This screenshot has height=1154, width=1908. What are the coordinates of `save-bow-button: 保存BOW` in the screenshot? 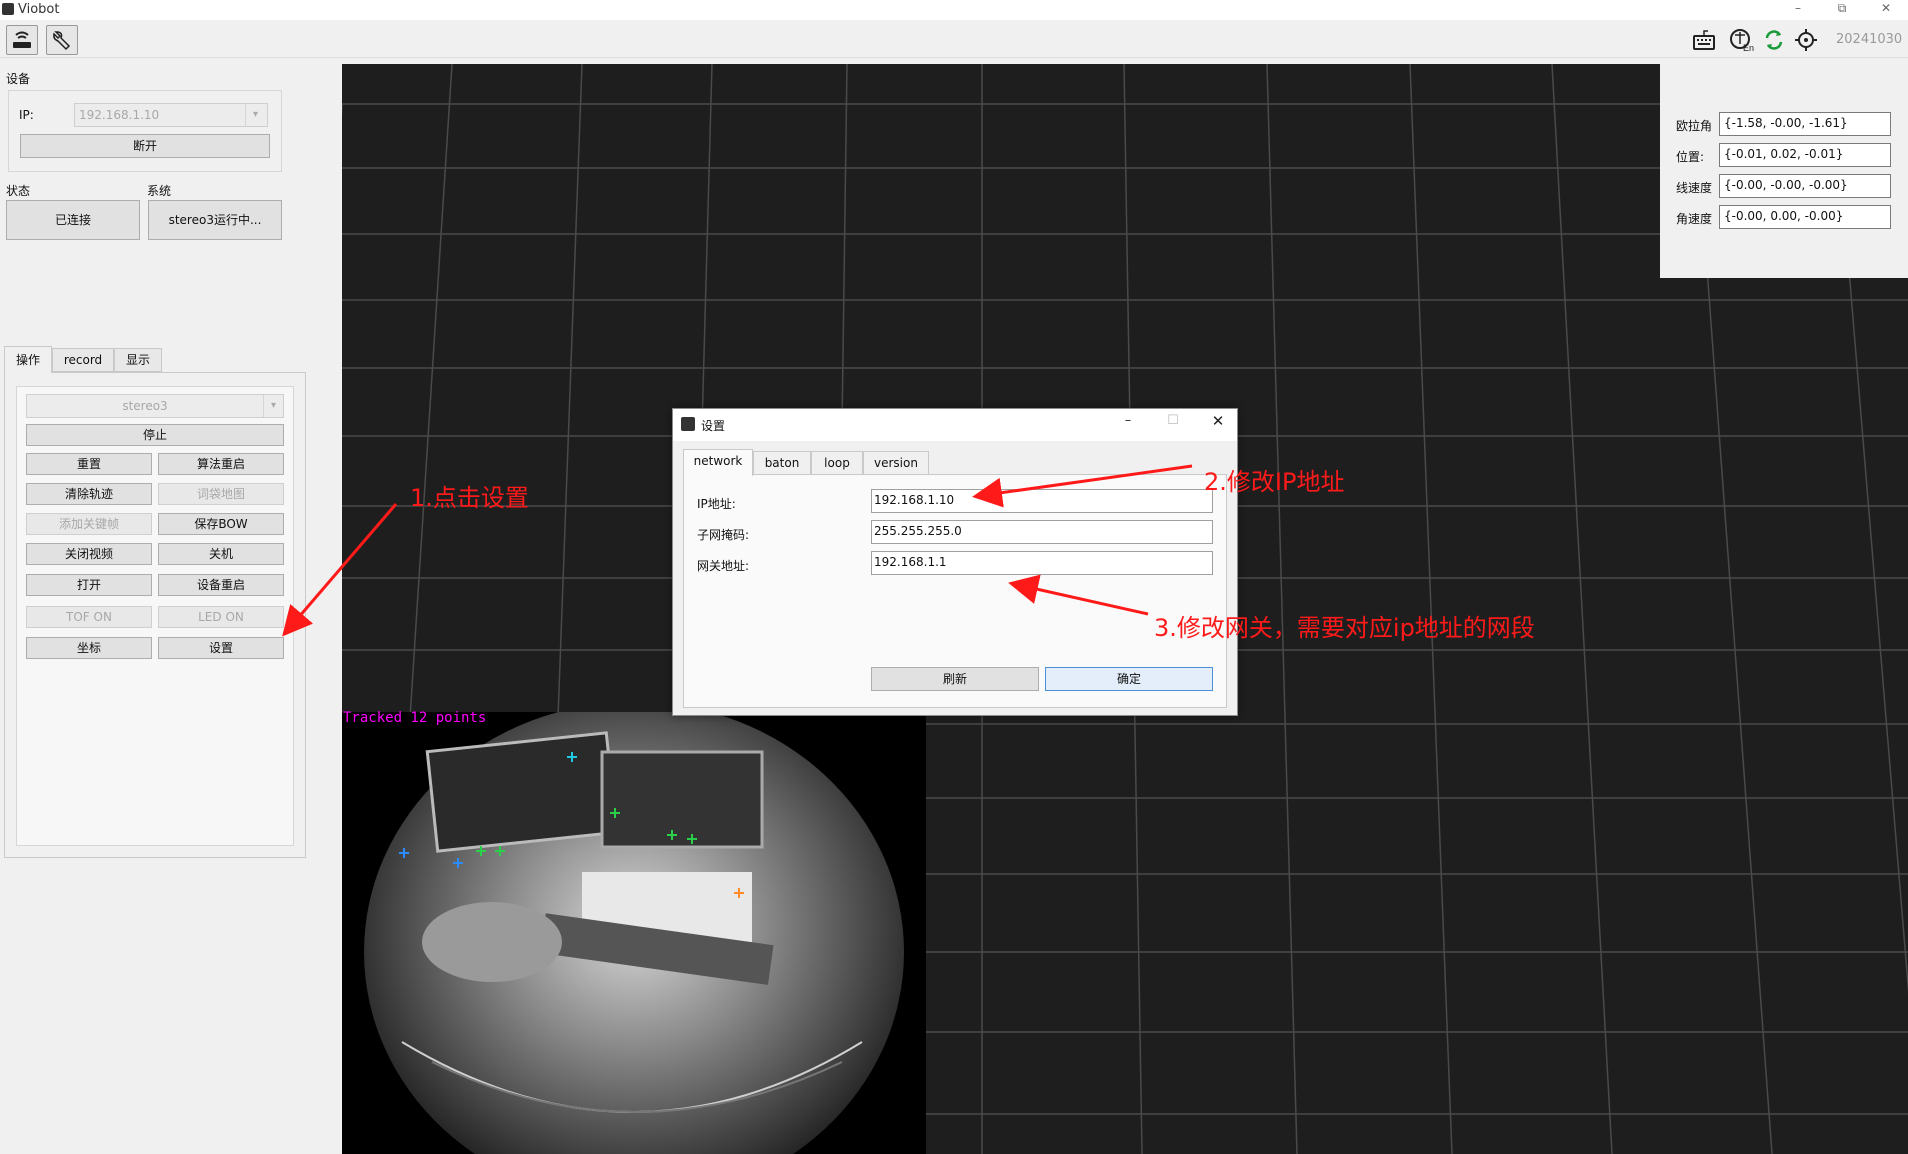 It's located at (221, 524).